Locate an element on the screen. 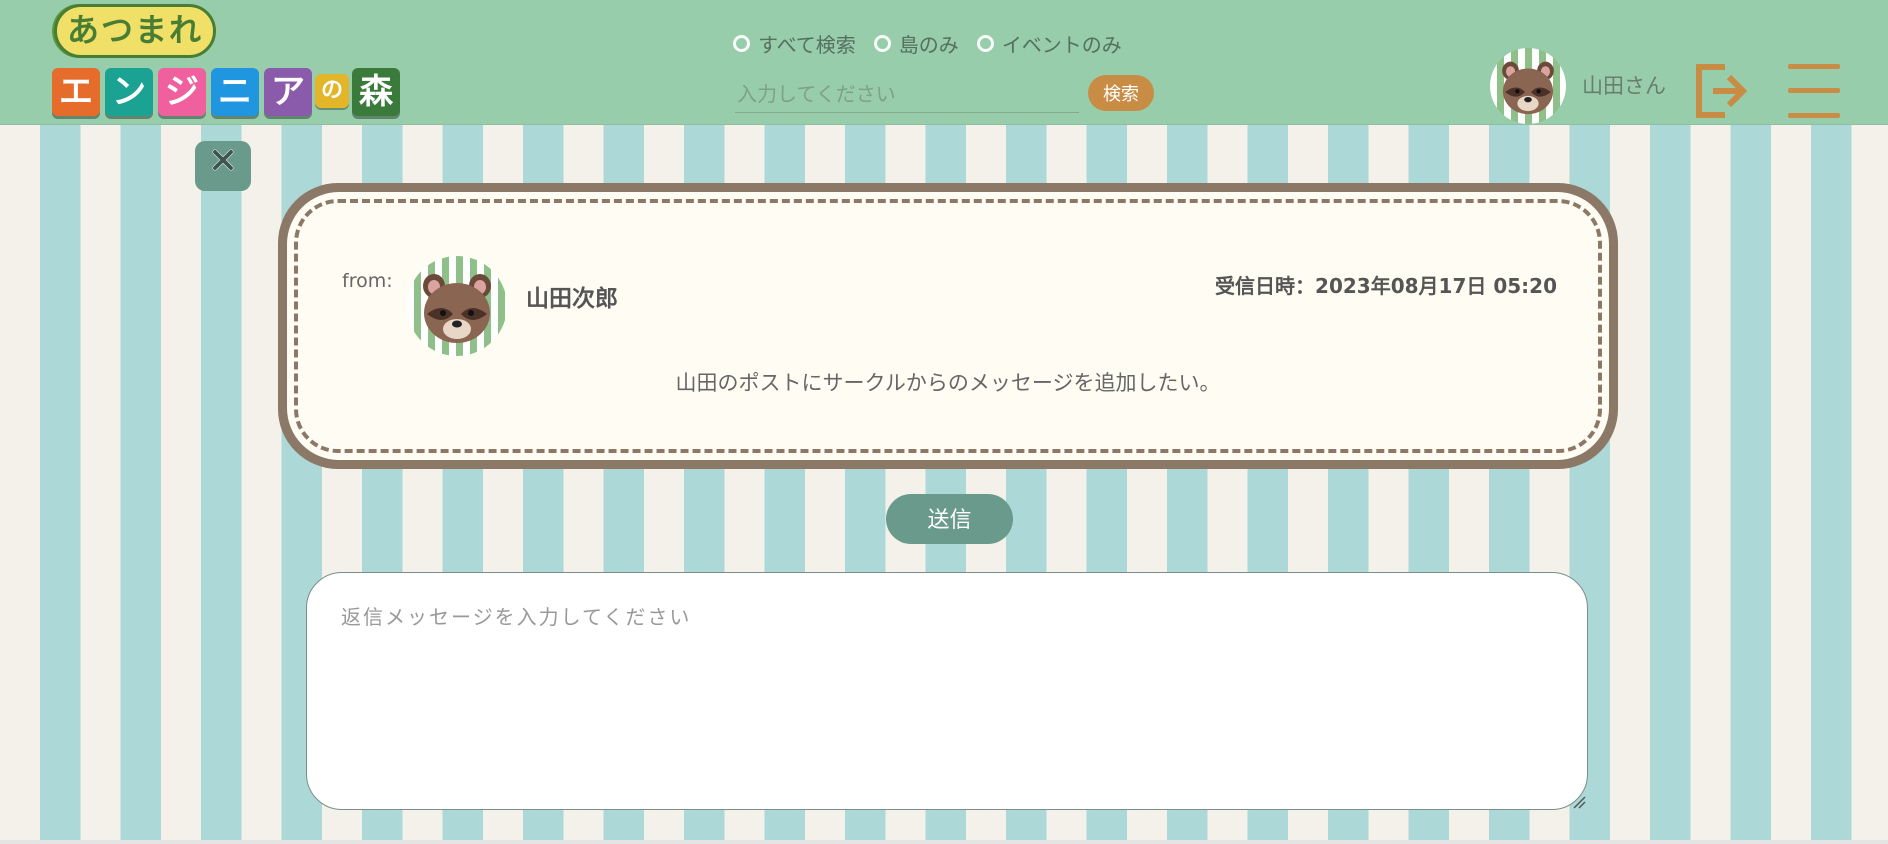  logo-top-badge: あつまれ is located at coordinates (134, 31).